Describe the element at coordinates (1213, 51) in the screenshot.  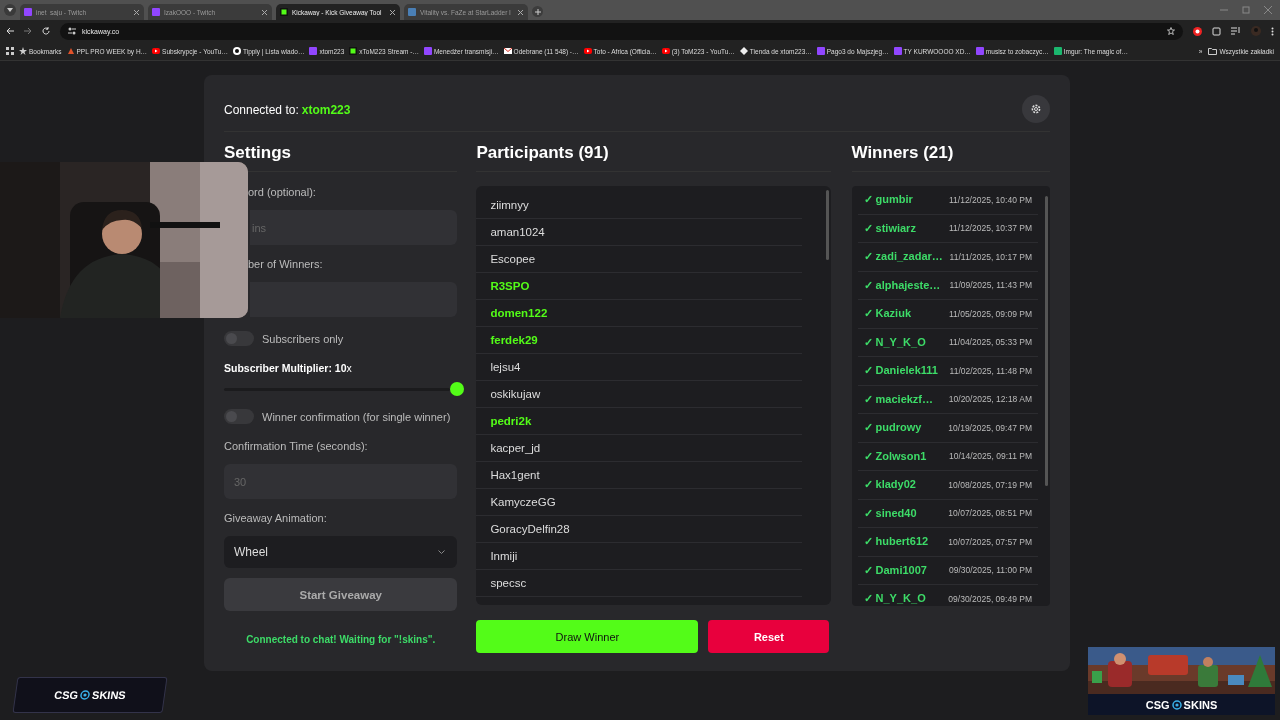
I see `folder-icon` at that location.